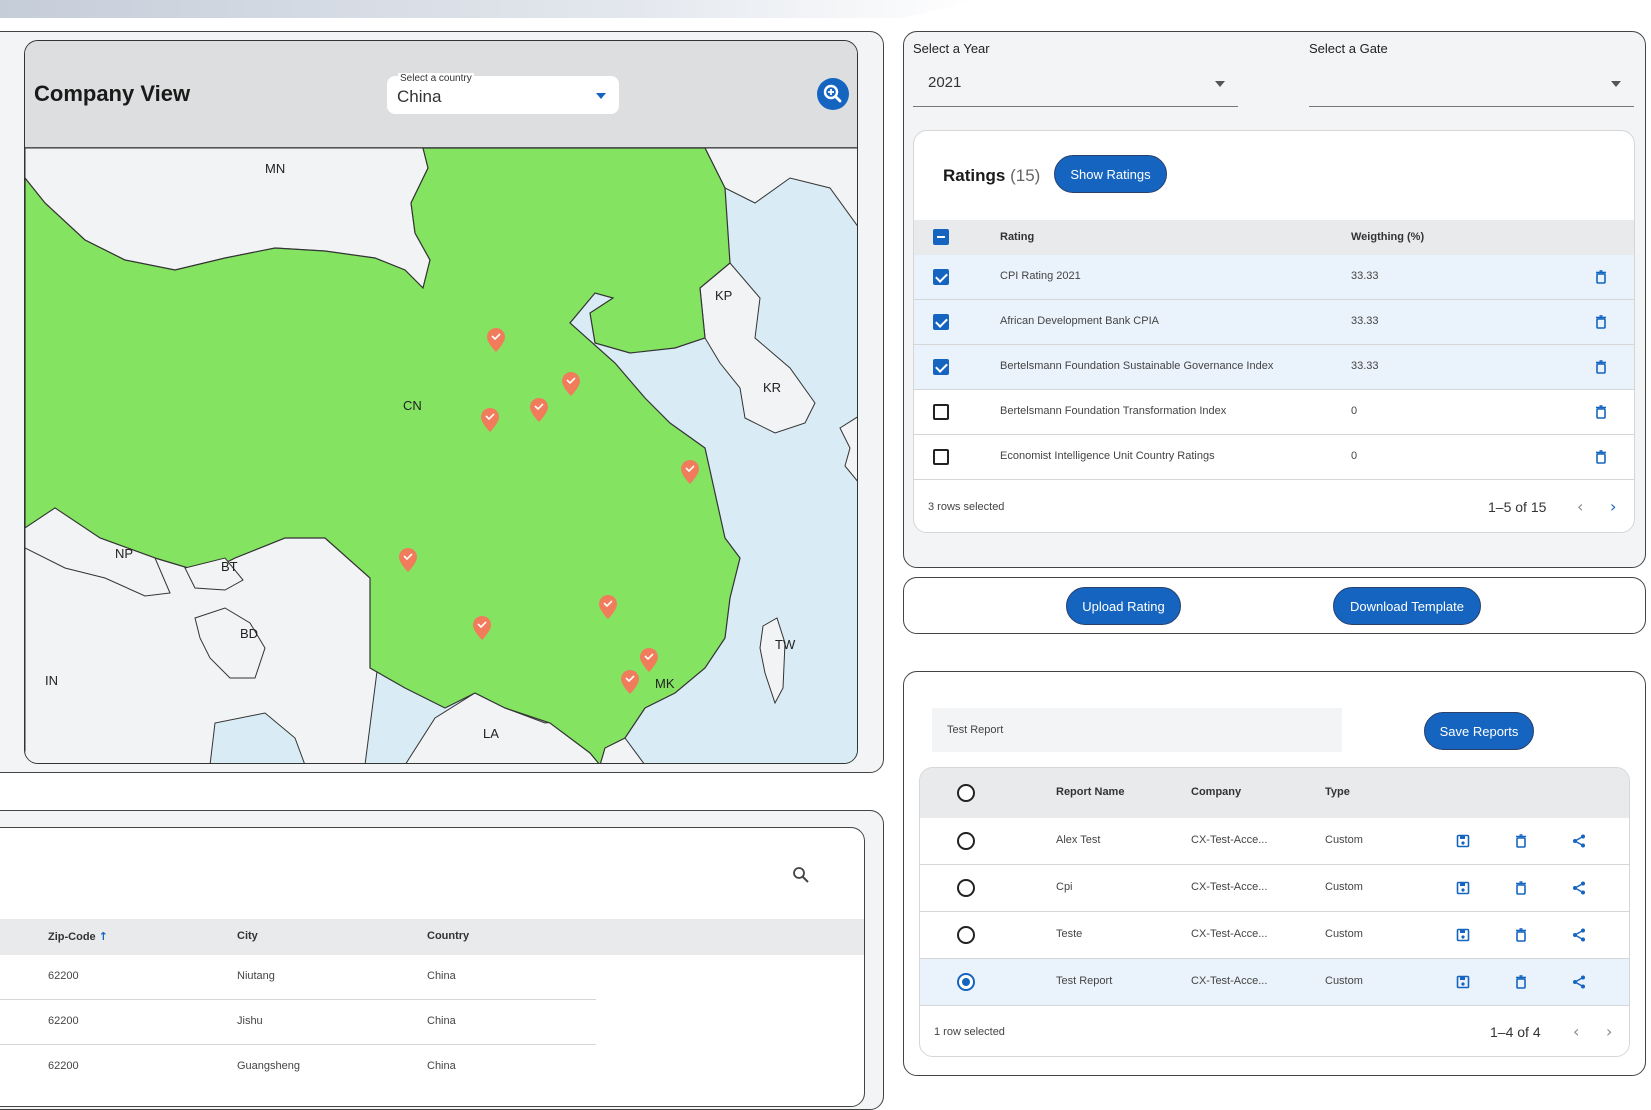 This screenshot has height=1110, width=1651. Describe the element at coordinates (503, 93) in the screenshot. I see `country-select: Select a country China` at that location.